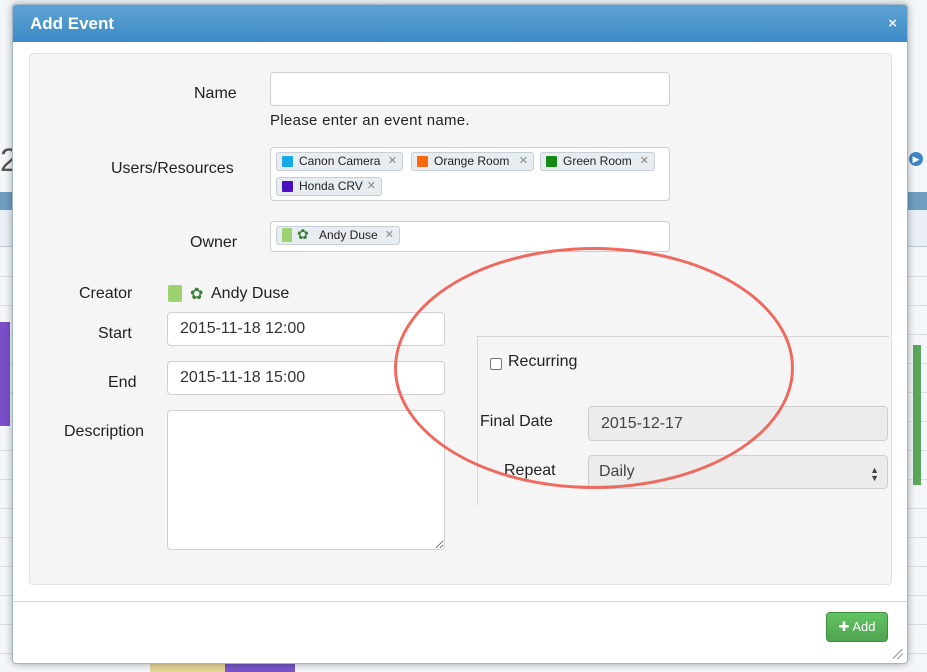 The image size is (927, 672). Describe the element at coordinates (460, 23) in the screenshot. I see `dialog-header: Add Event ×` at that location.